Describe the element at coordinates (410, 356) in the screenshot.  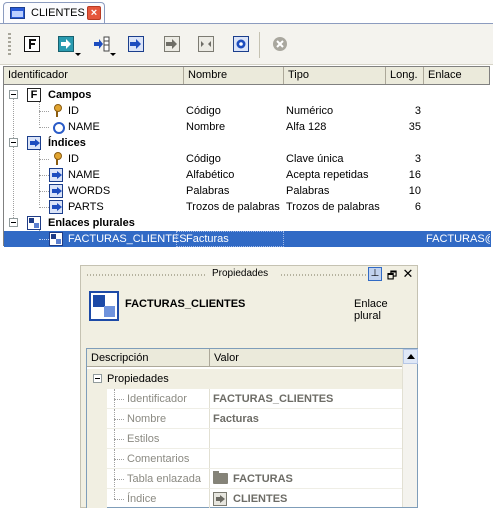
I see `scroll-up-icon` at that location.